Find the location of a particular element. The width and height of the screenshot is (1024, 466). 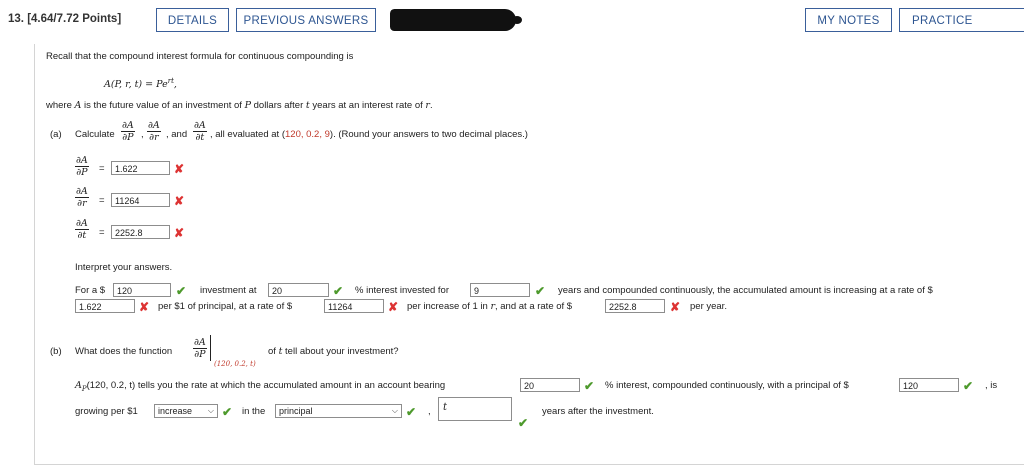

redacted-mark is located at coordinates (456, 20).